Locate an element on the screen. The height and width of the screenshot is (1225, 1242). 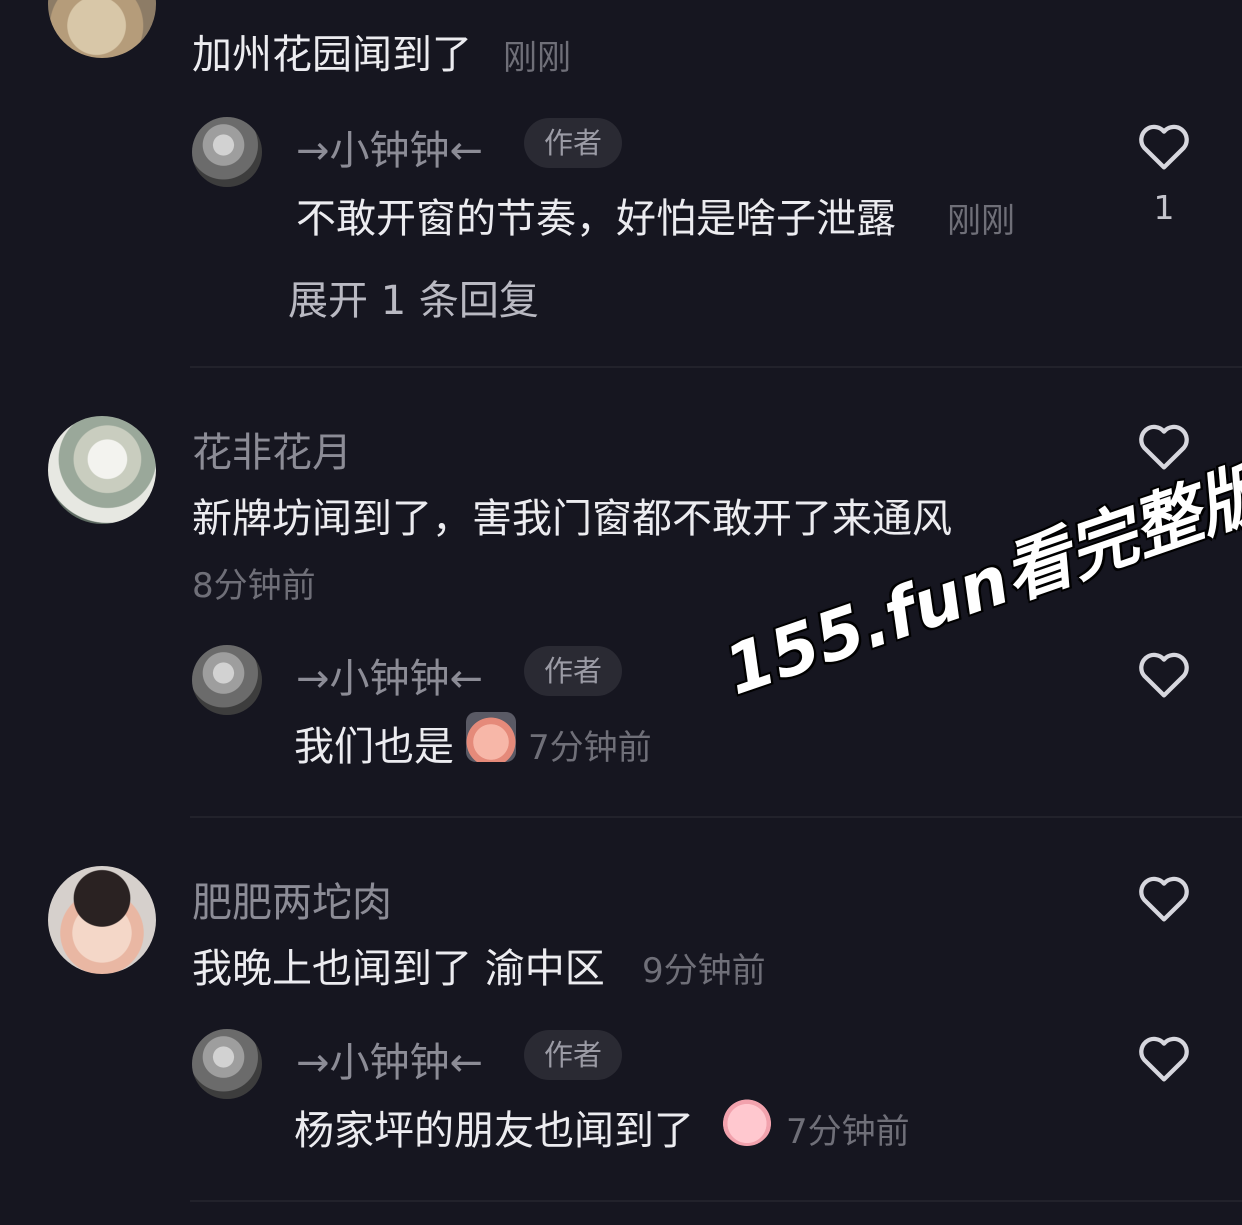
commenter-name: 花非花月 is located at coordinates (272, 449).